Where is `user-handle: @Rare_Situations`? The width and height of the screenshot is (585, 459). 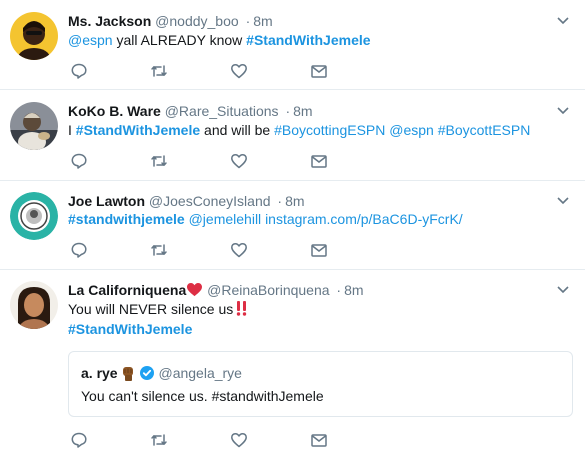 user-handle: @Rare_Situations is located at coordinates (222, 111).